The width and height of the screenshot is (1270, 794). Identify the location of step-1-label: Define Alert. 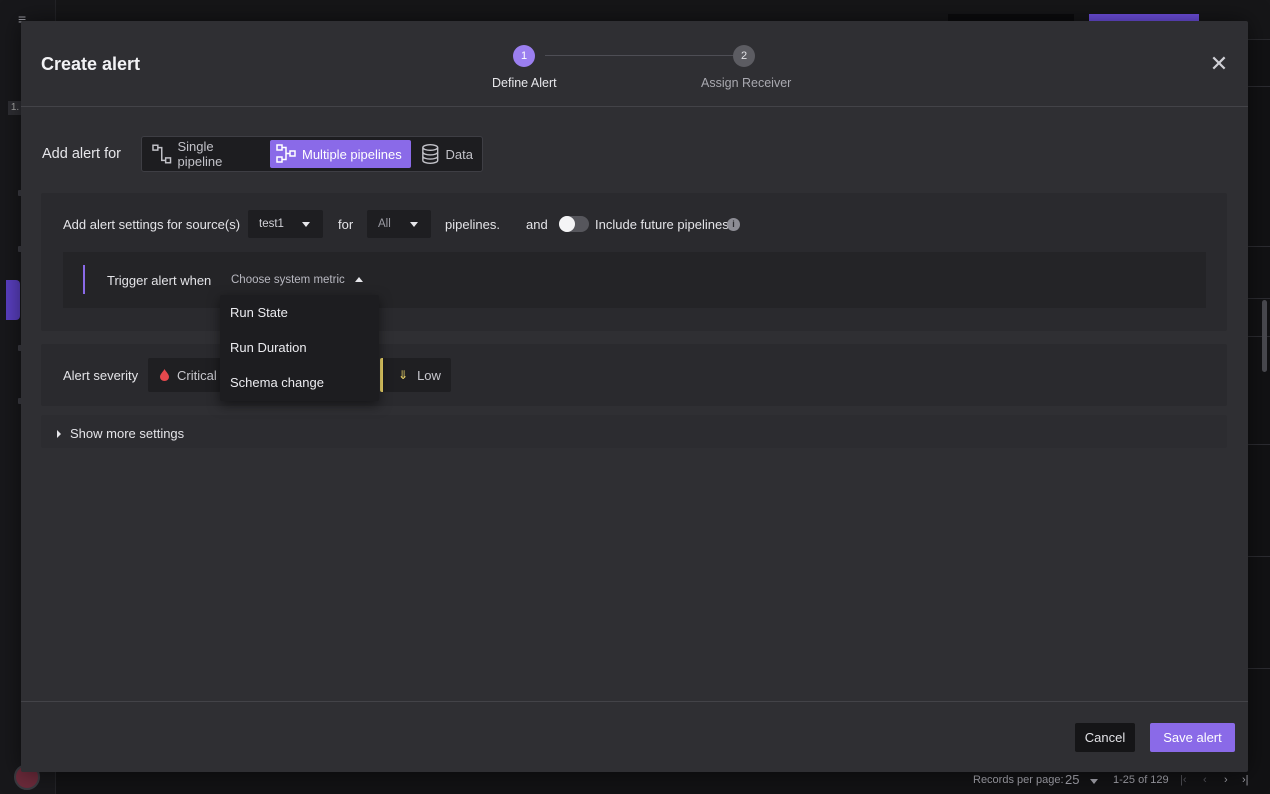
(524, 83).